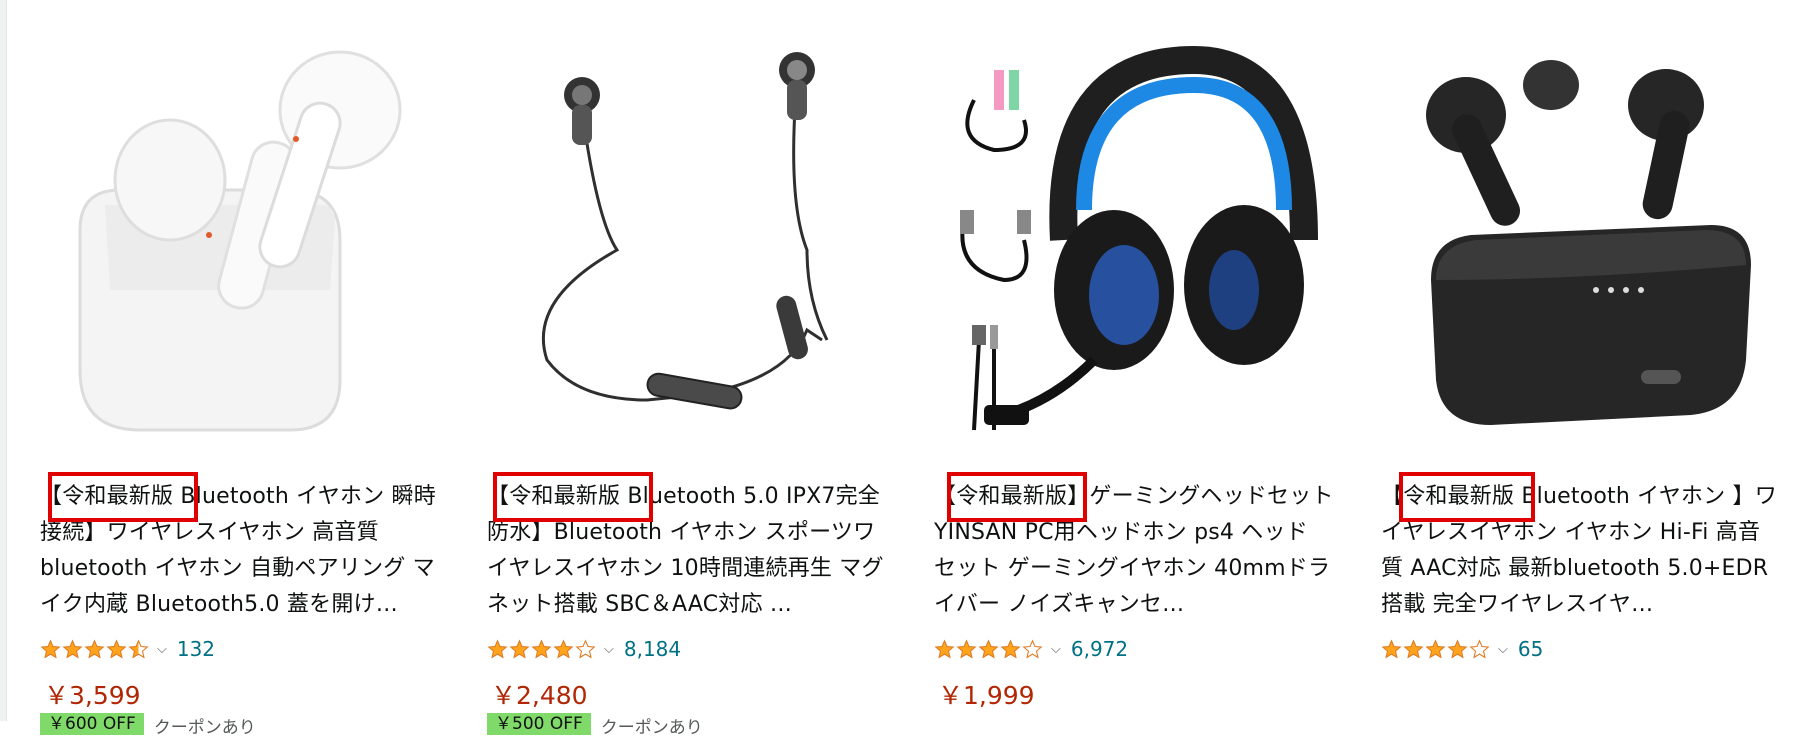 The height and width of the screenshot is (738, 1807). Describe the element at coordinates (652, 649) in the screenshot. I see `rating-count-link: 8,184` at that location.